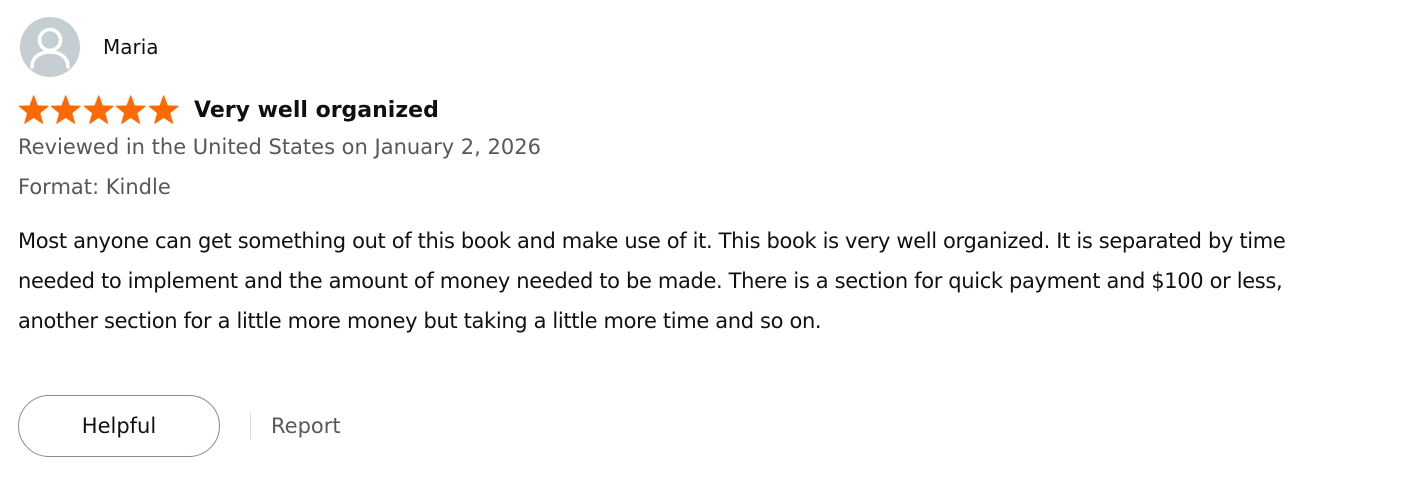 The width and height of the screenshot is (1410, 484). What do you see at coordinates (89, 47) in the screenshot?
I see `reviewer-profile: Maria` at bounding box center [89, 47].